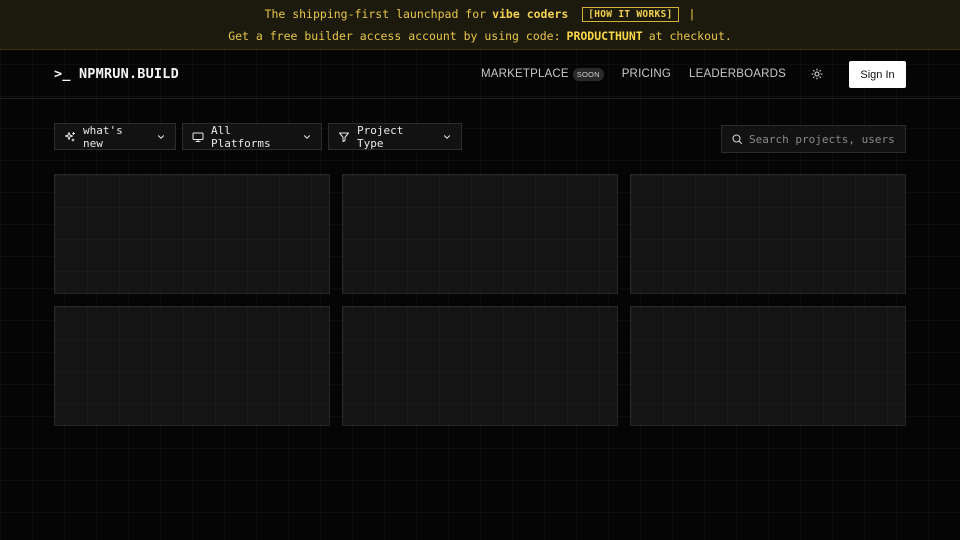  Describe the element at coordinates (877, 74) in the screenshot. I see `sign-in-button: Sign In` at that location.